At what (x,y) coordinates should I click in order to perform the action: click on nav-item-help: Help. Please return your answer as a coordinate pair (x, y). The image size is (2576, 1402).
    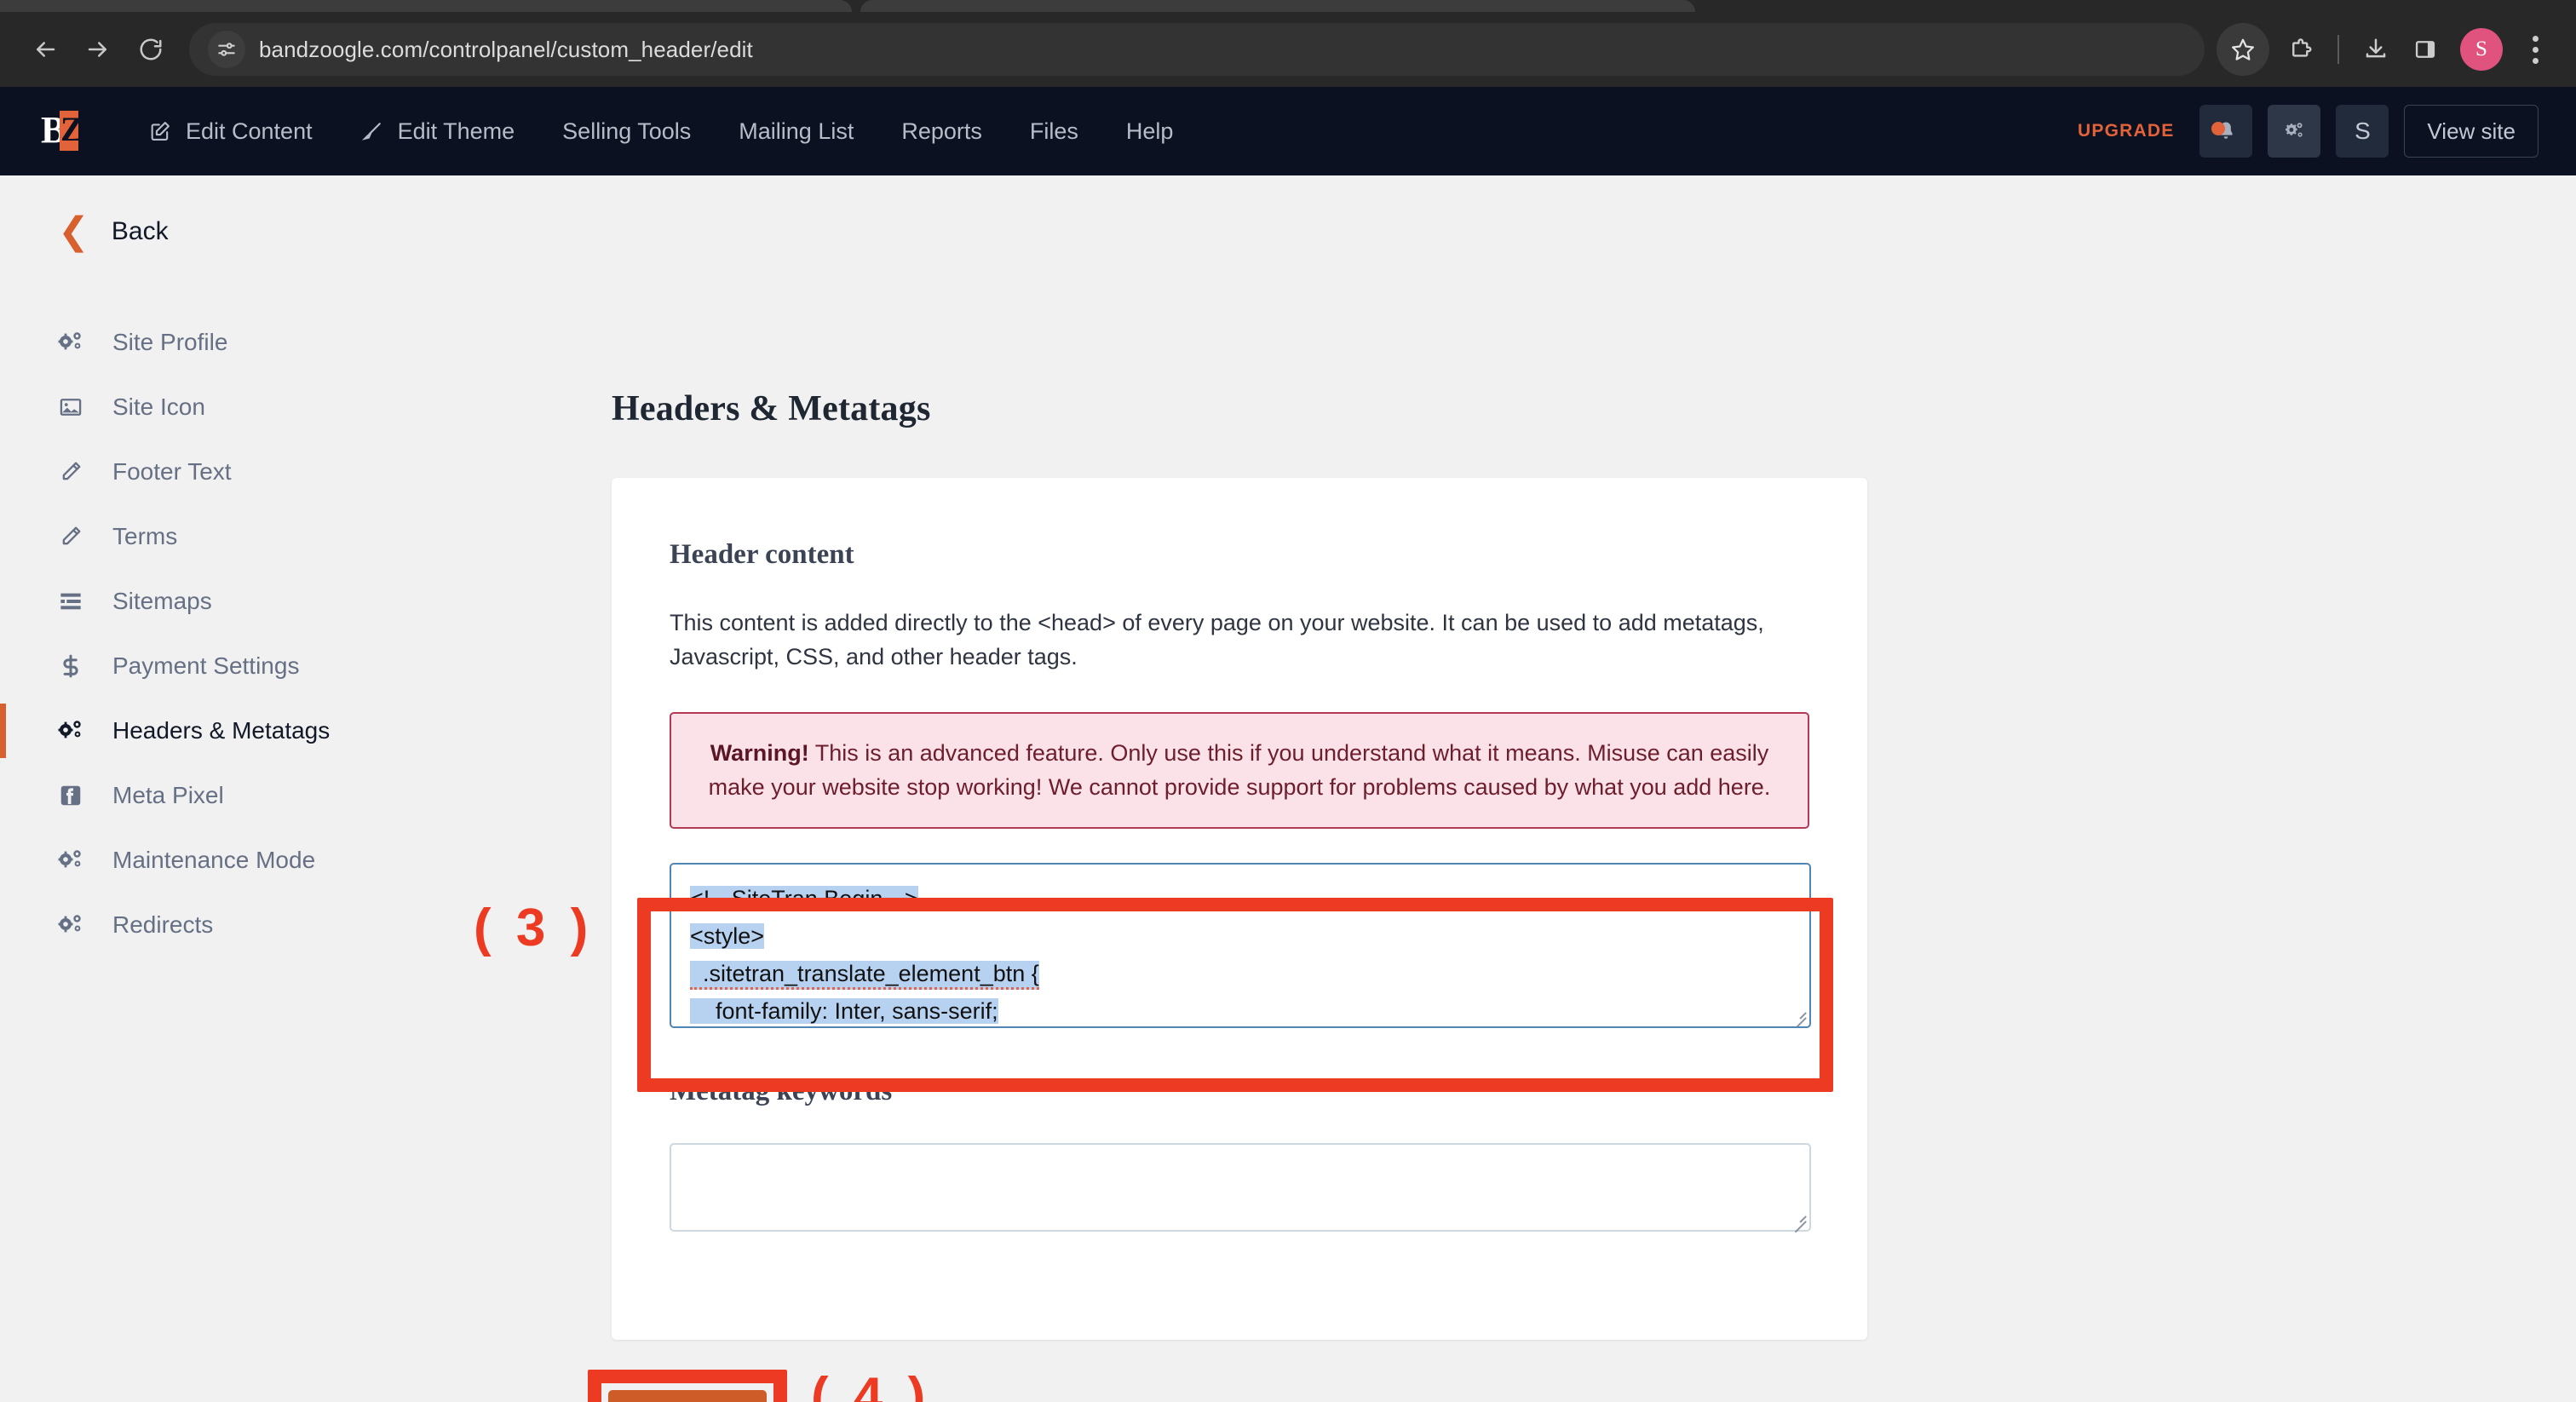
    Looking at the image, I should click on (1150, 131).